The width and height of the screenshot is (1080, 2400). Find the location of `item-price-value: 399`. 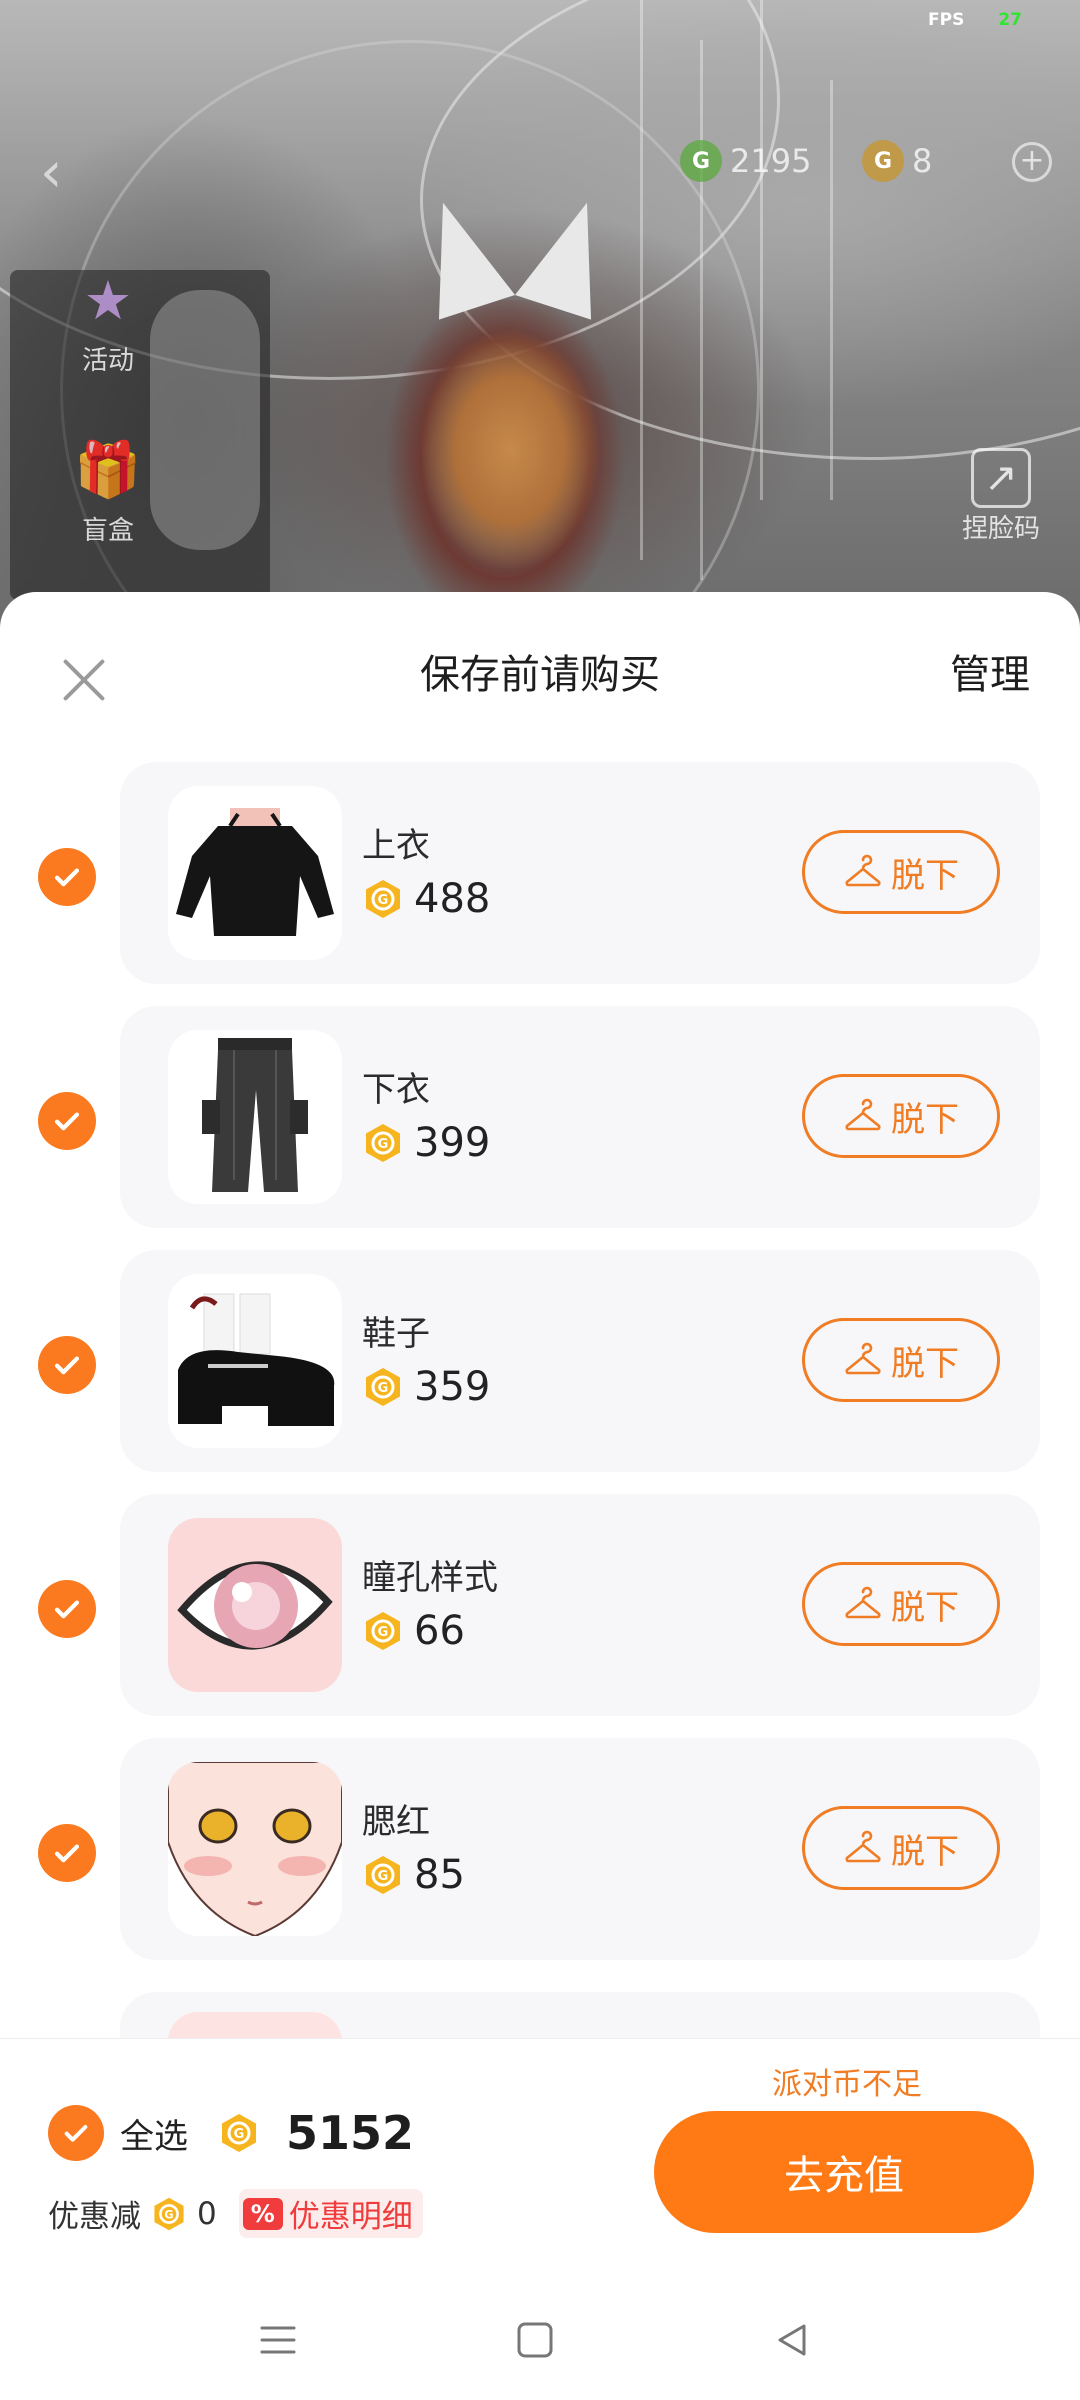

item-price-value: 399 is located at coordinates (452, 1143).